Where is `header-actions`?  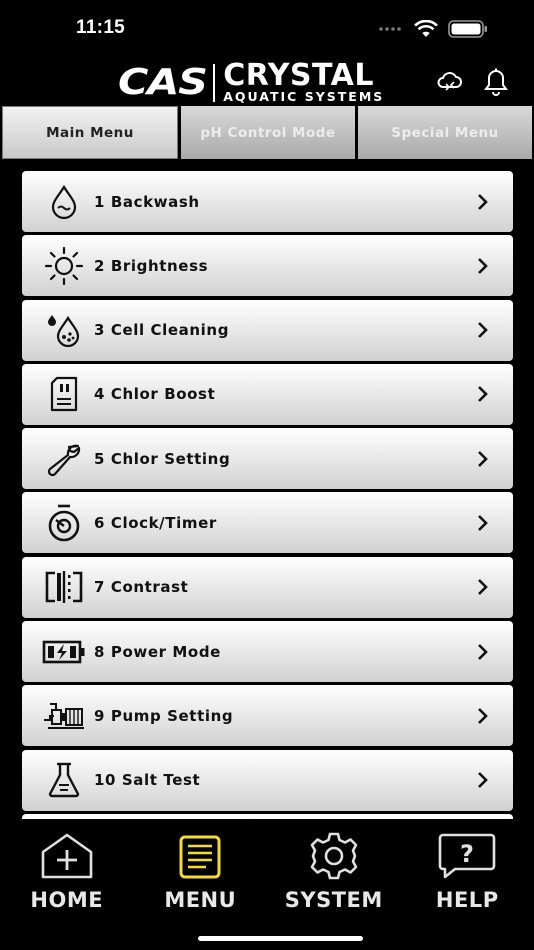
header-actions is located at coordinates (472, 82).